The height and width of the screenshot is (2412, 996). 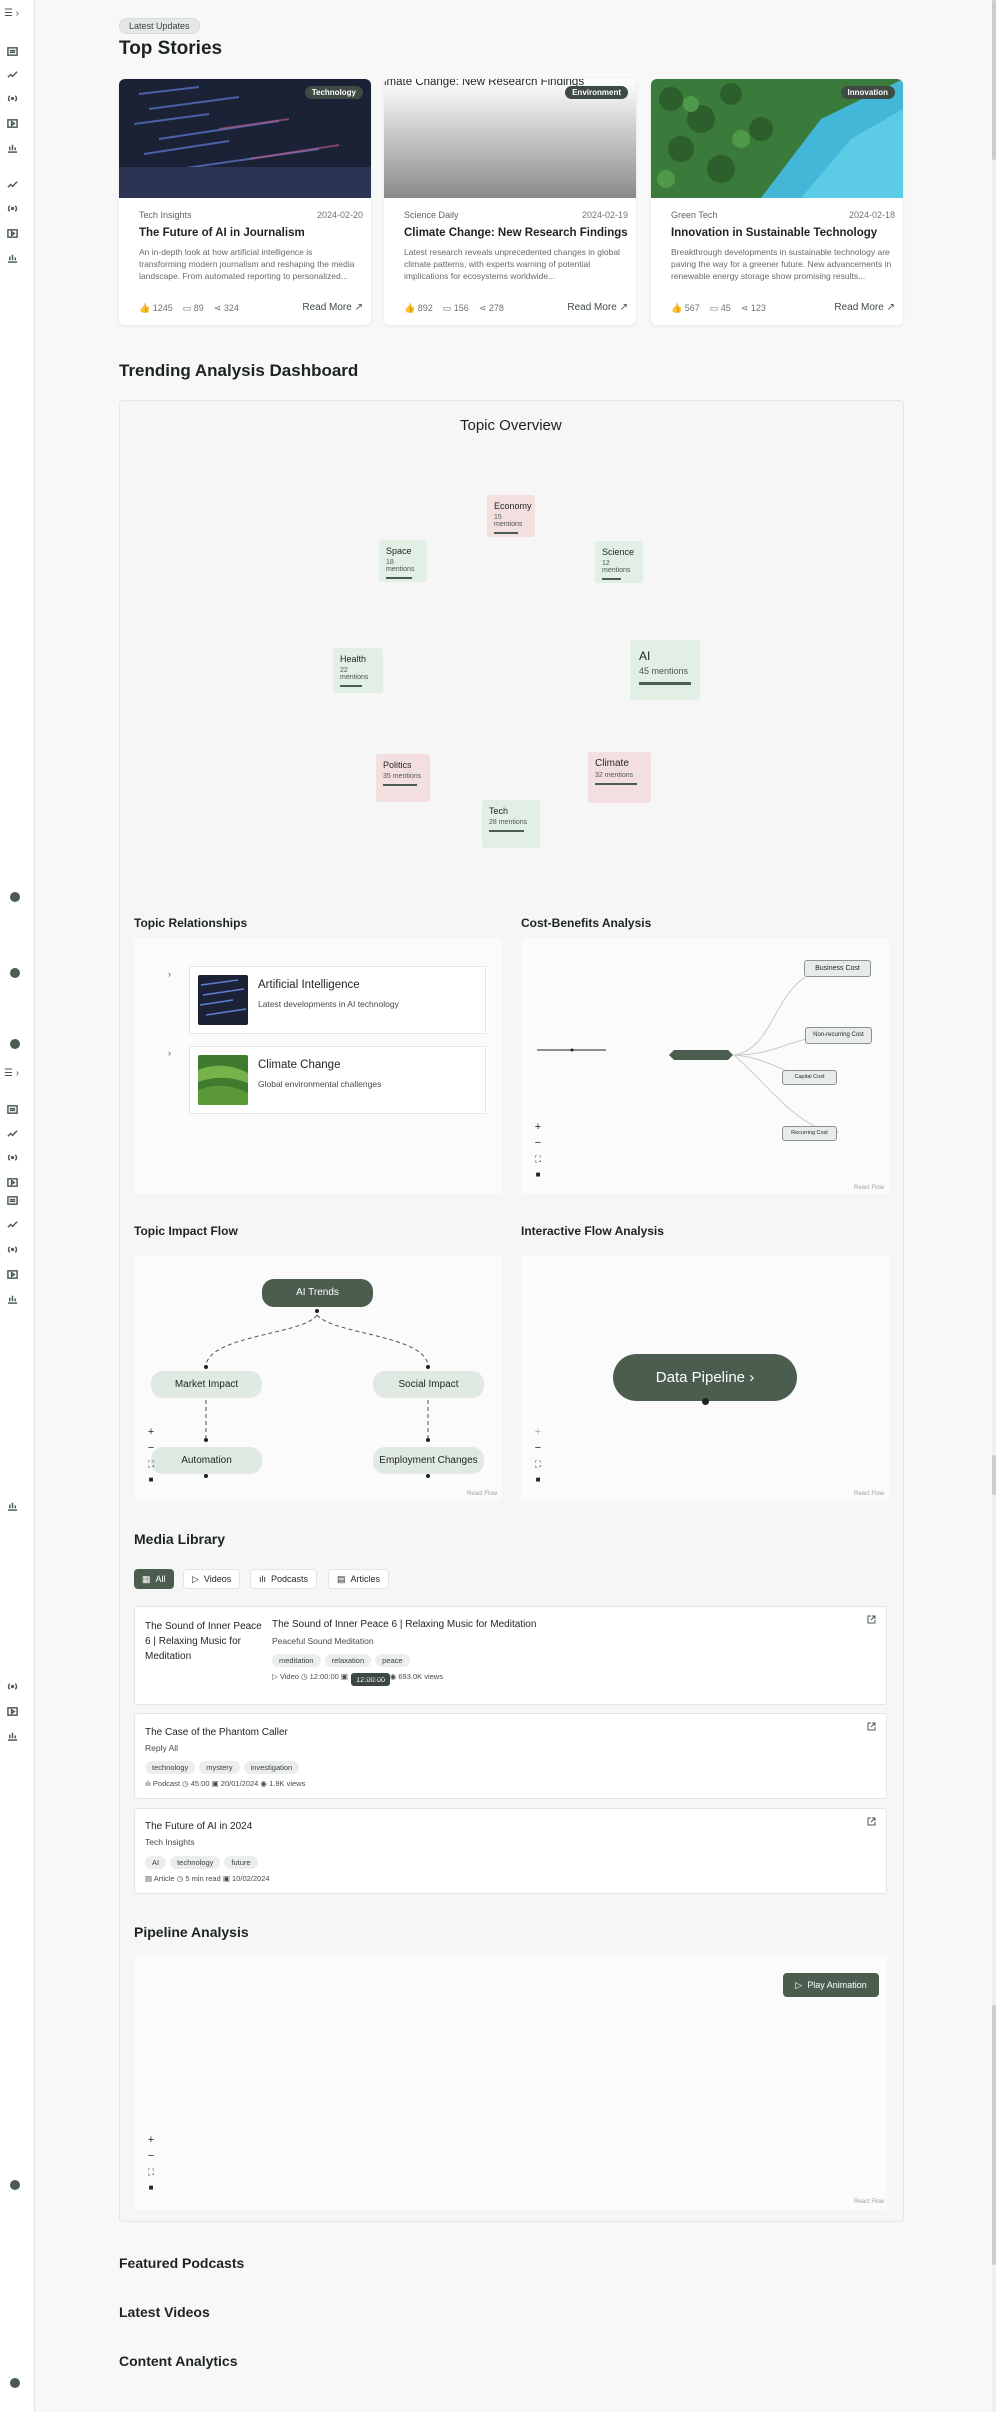 What do you see at coordinates (428, 1384) in the screenshot?
I see `social-impact-node: Social Impact` at bounding box center [428, 1384].